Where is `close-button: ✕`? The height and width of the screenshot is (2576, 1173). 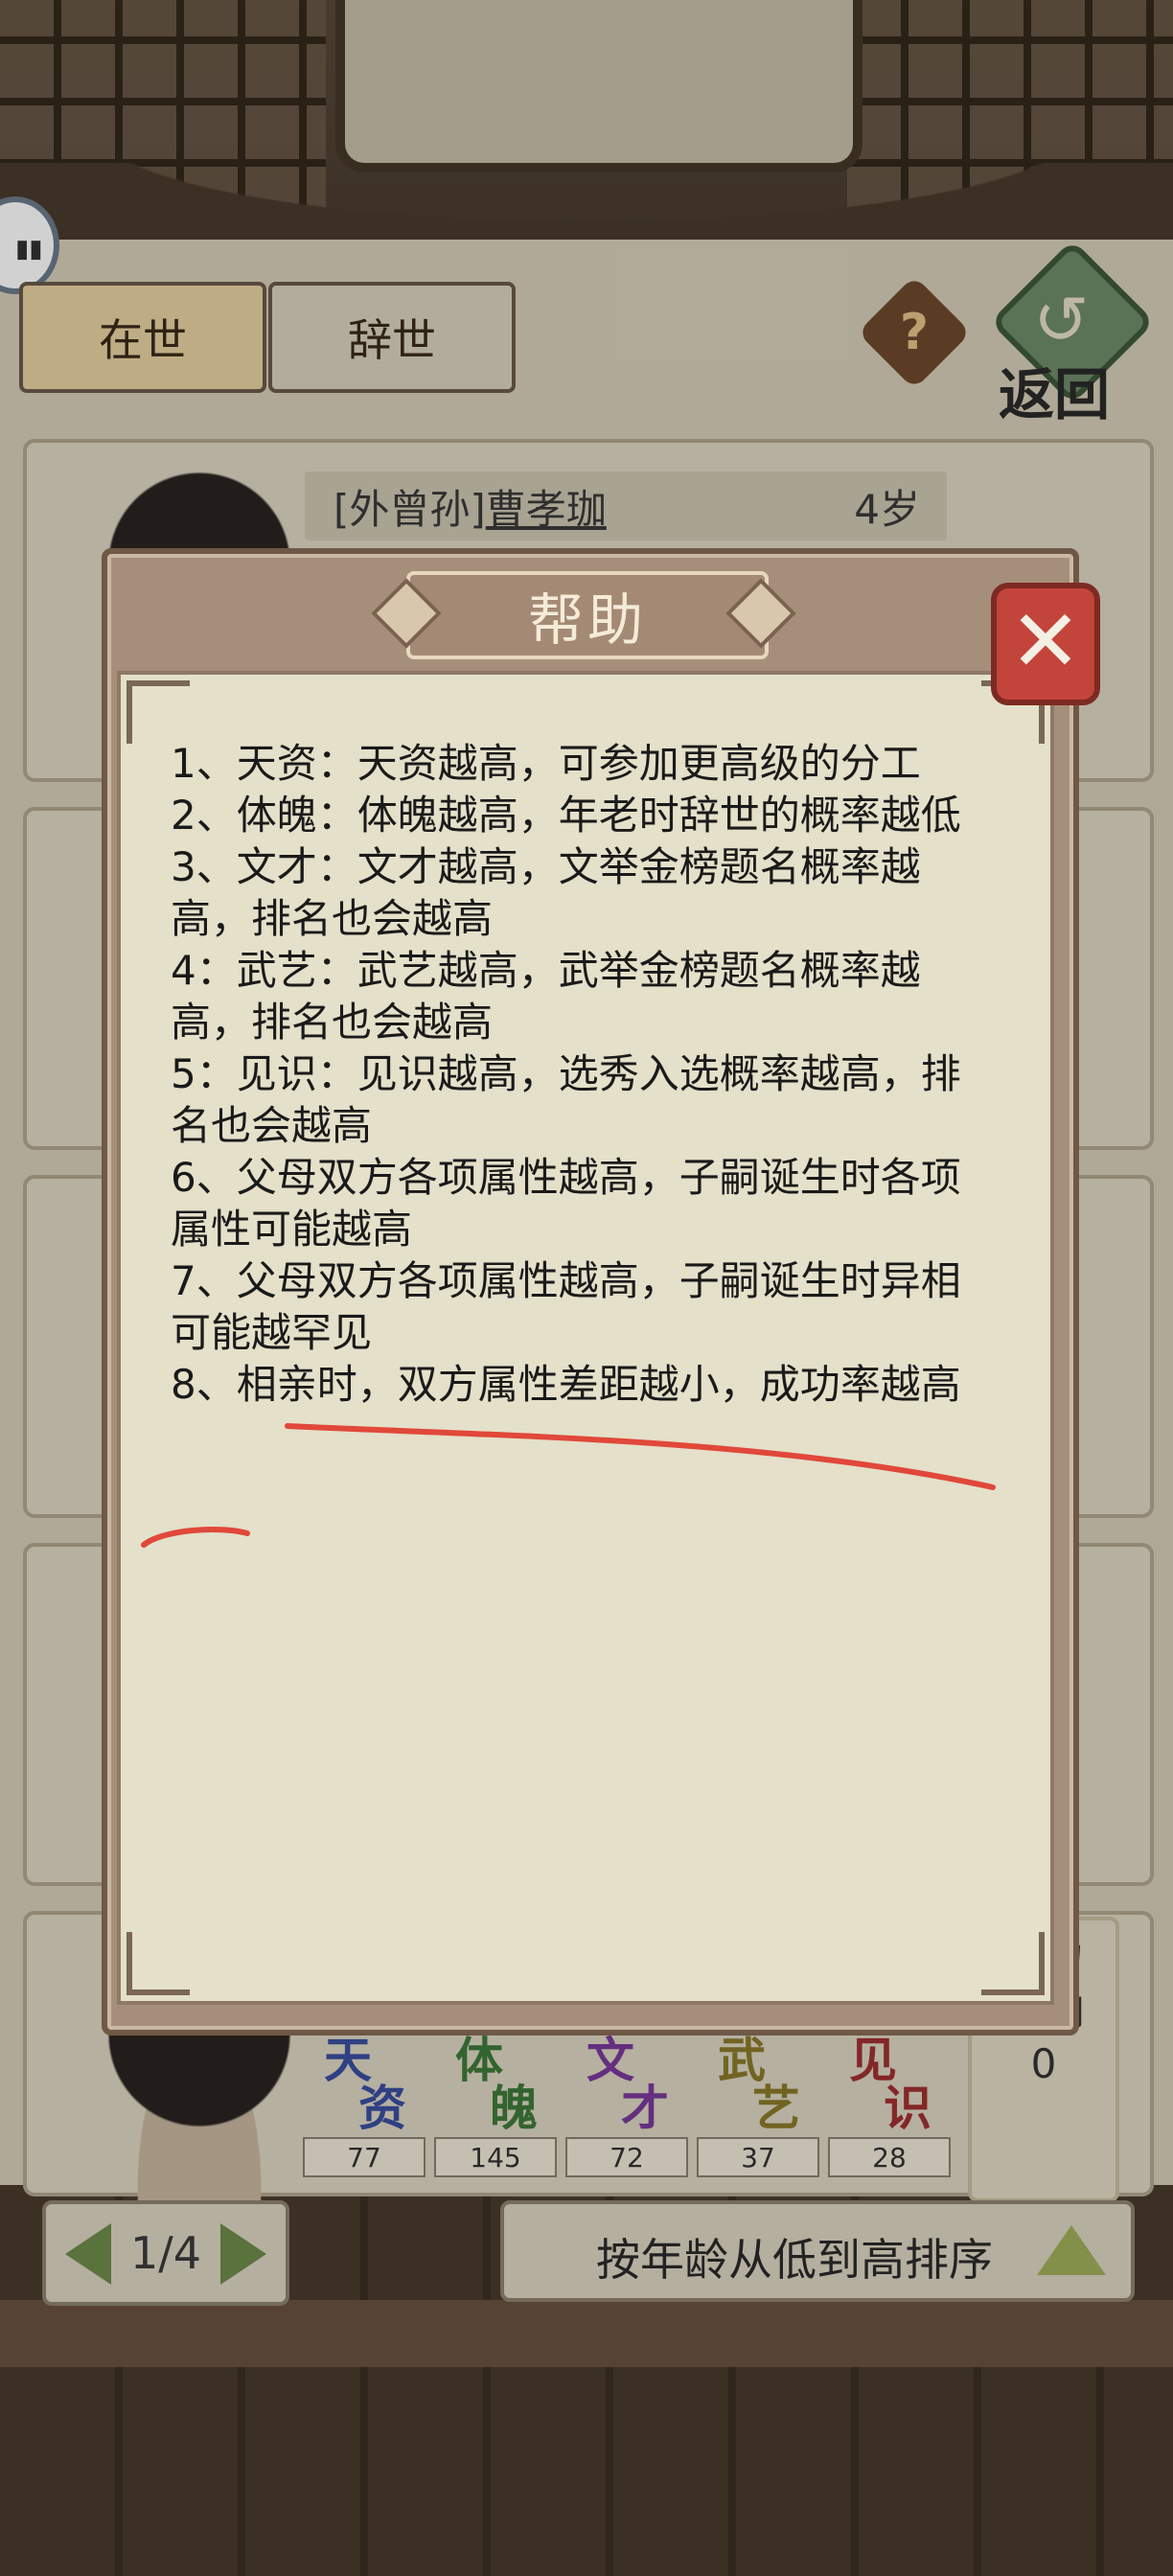 close-button: ✕ is located at coordinates (1045, 644).